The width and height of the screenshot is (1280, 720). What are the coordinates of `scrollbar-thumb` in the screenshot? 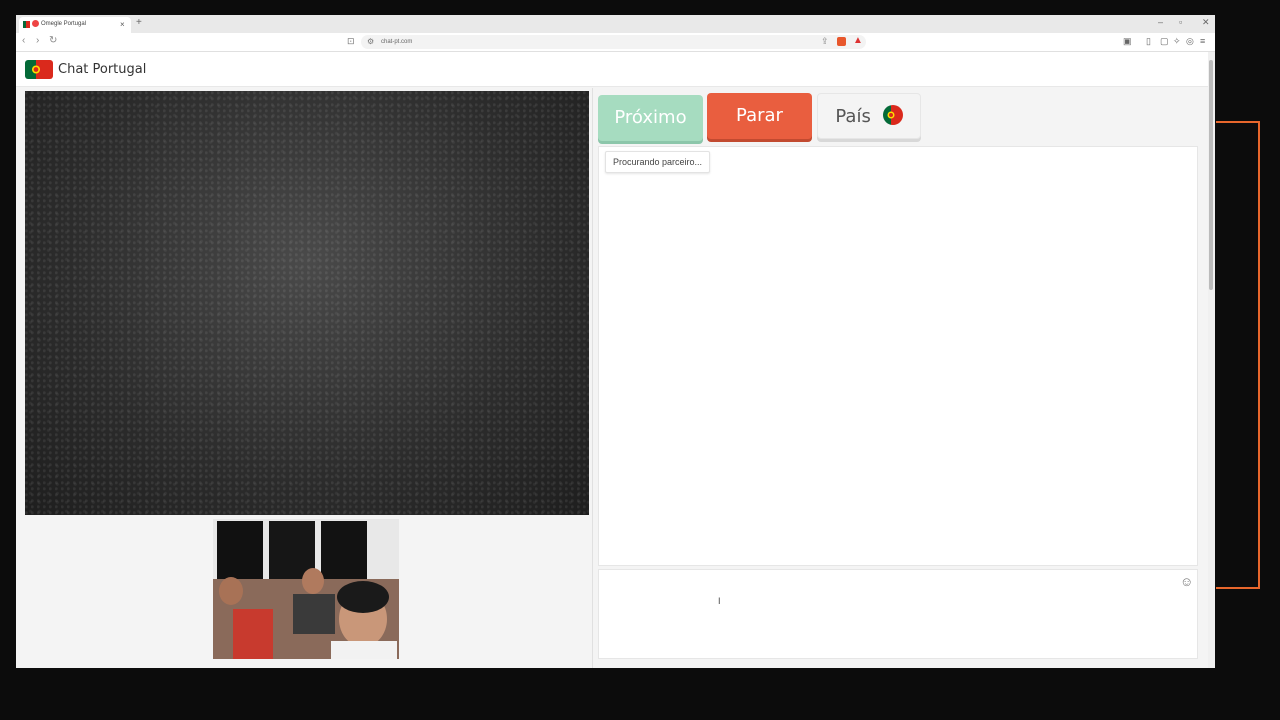 It's located at (1211, 175).